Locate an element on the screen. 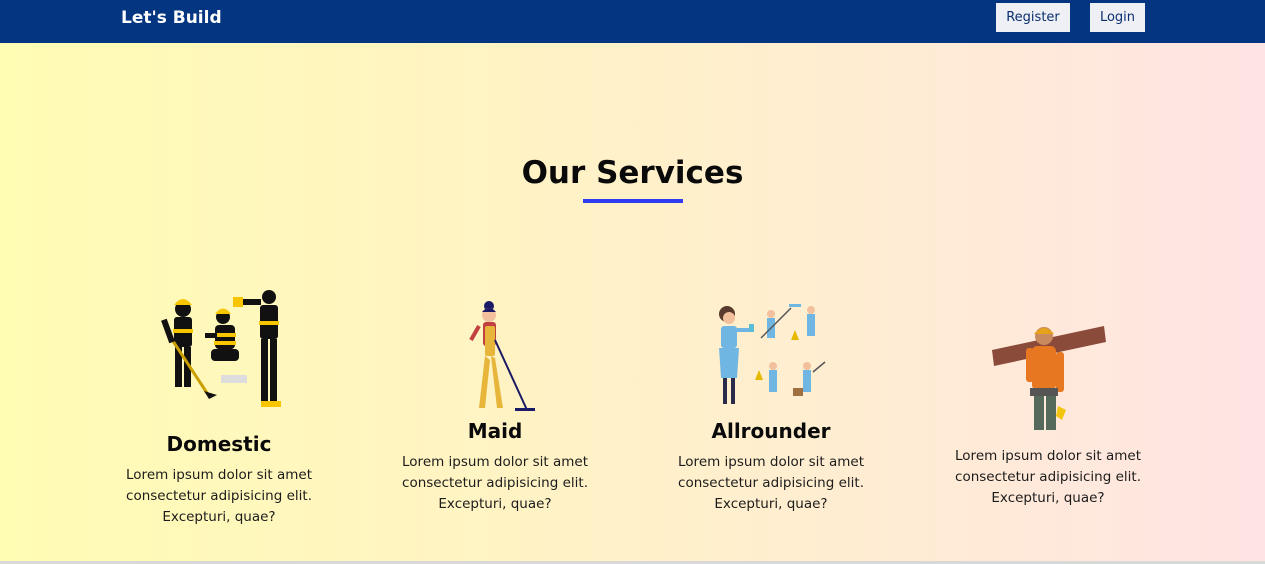  section-title: Our Services is located at coordinates (632, 173).